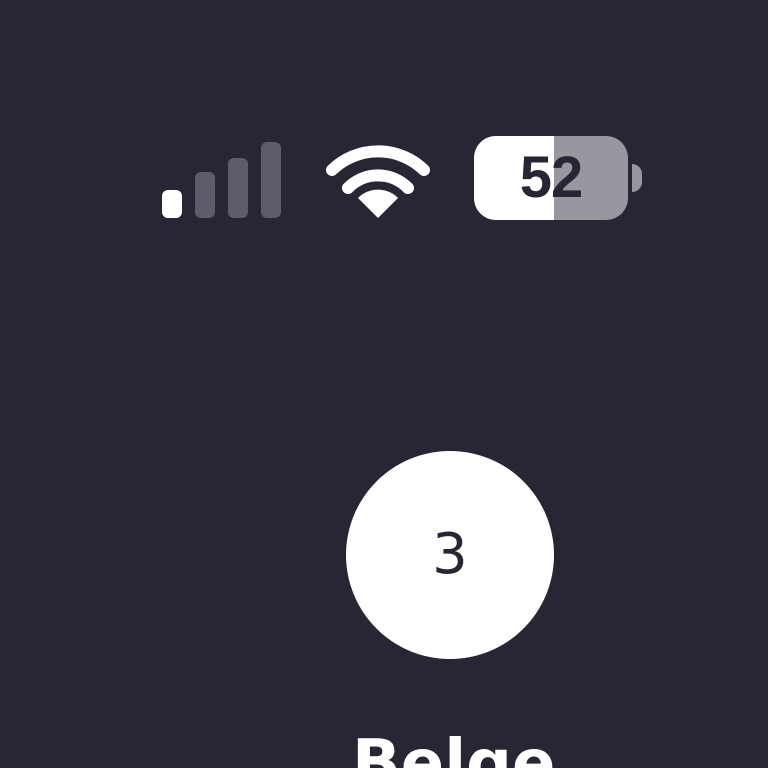  I want to click on person-name: Belge, so click(454, 747).